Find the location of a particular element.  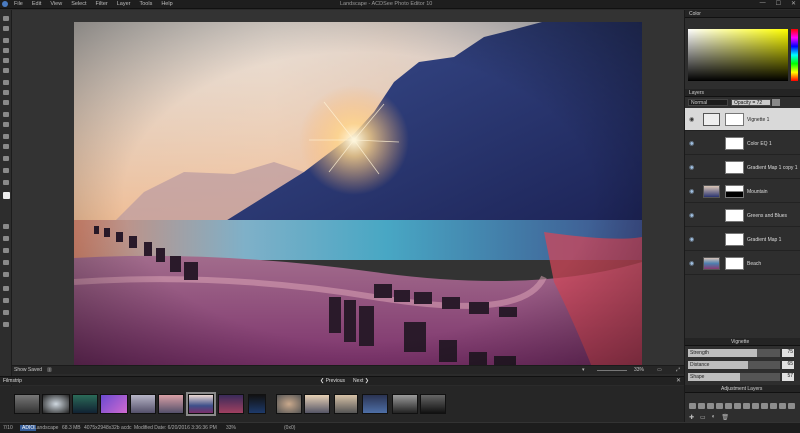

text-tool-icon is located at coordinates (6, 226).